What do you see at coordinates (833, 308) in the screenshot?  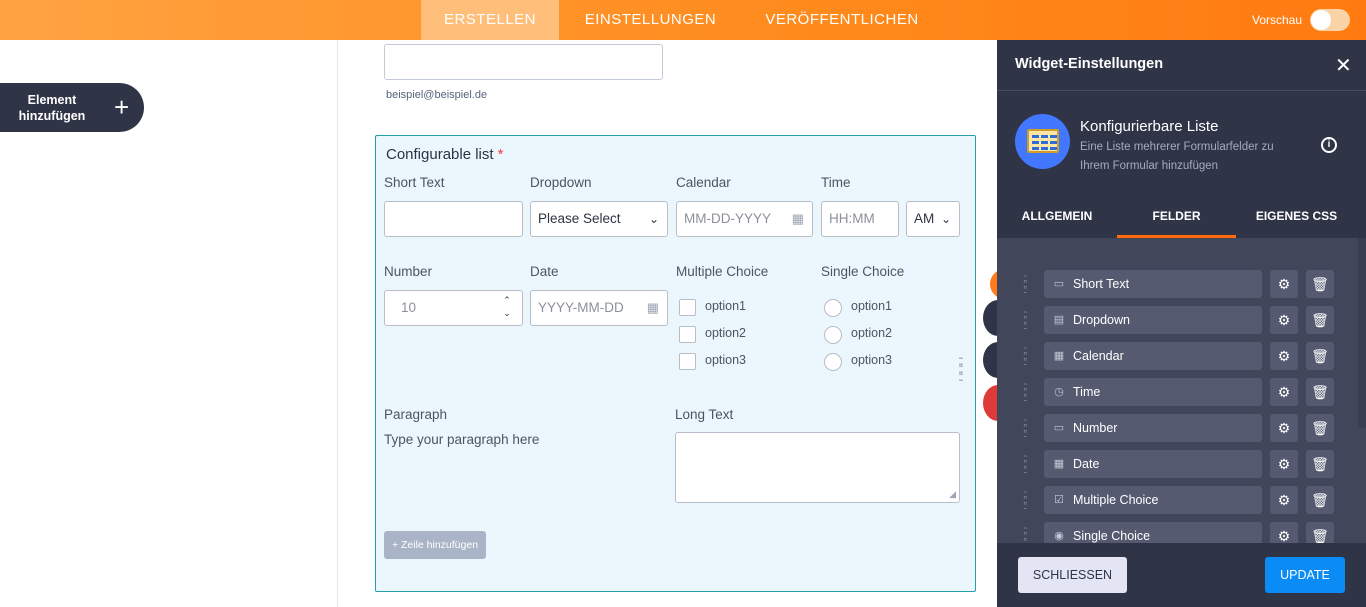 I see `radio-option1` at bounding box center [833, 308].